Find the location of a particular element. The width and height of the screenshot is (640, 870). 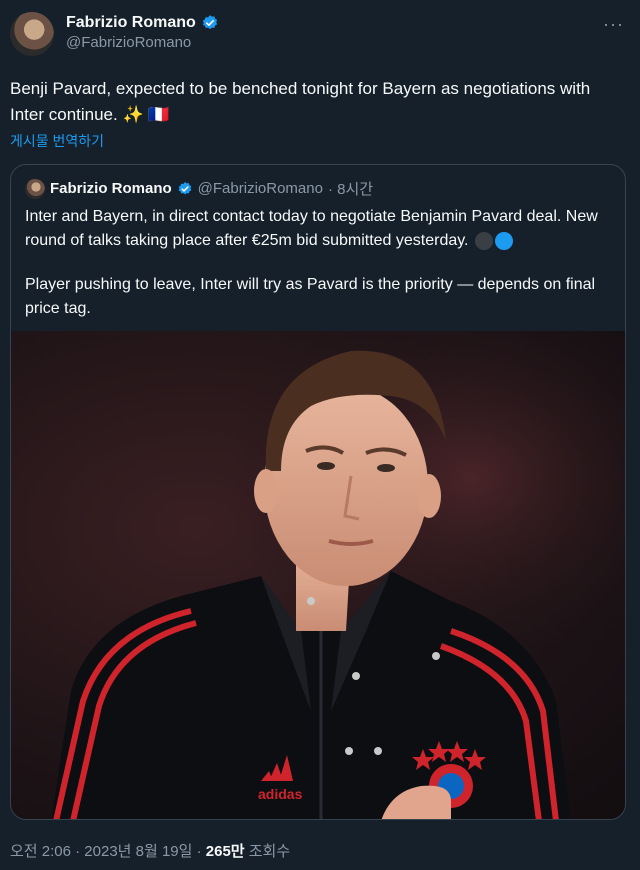

translate-link: 게시물 번역하기 is located at coordinates (57, 141).